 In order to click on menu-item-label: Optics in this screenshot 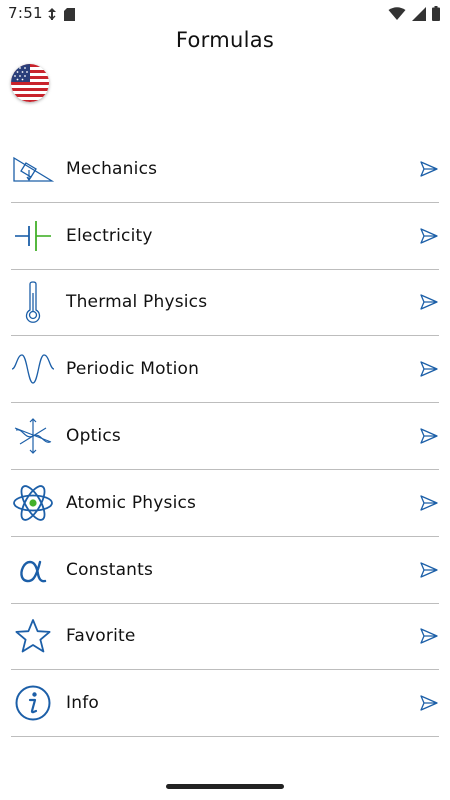, I will do `click(93, 436)`.